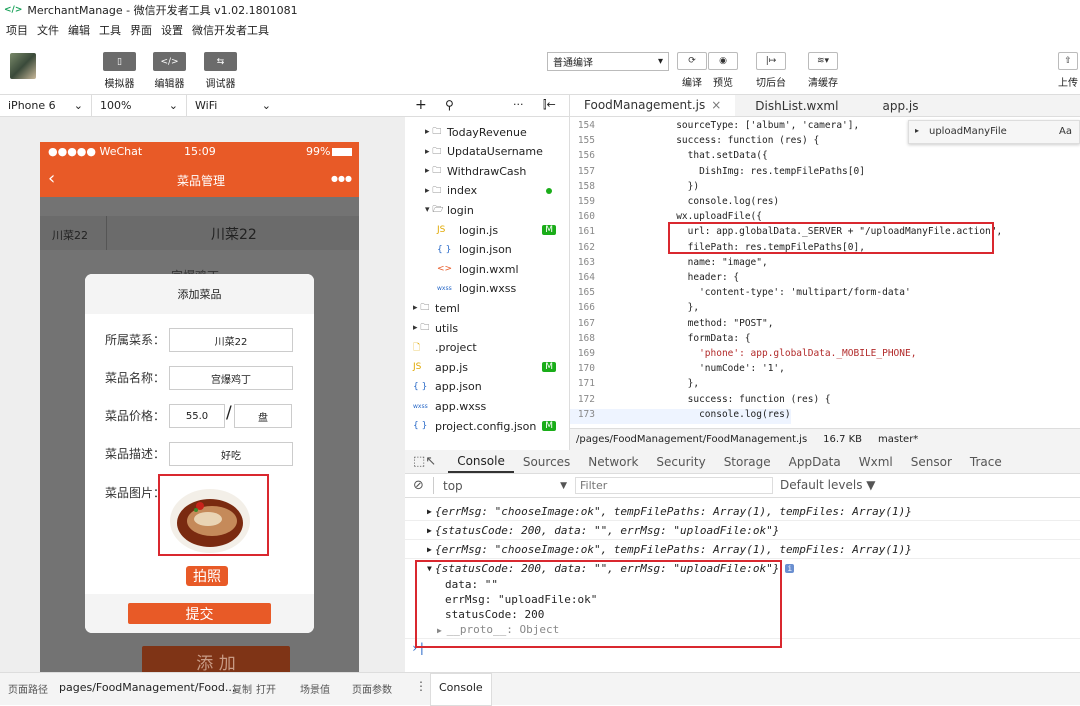  Describe the element at coordinates (341, 178) in the screenshot. I see `more-icon: ●●●` at that location.